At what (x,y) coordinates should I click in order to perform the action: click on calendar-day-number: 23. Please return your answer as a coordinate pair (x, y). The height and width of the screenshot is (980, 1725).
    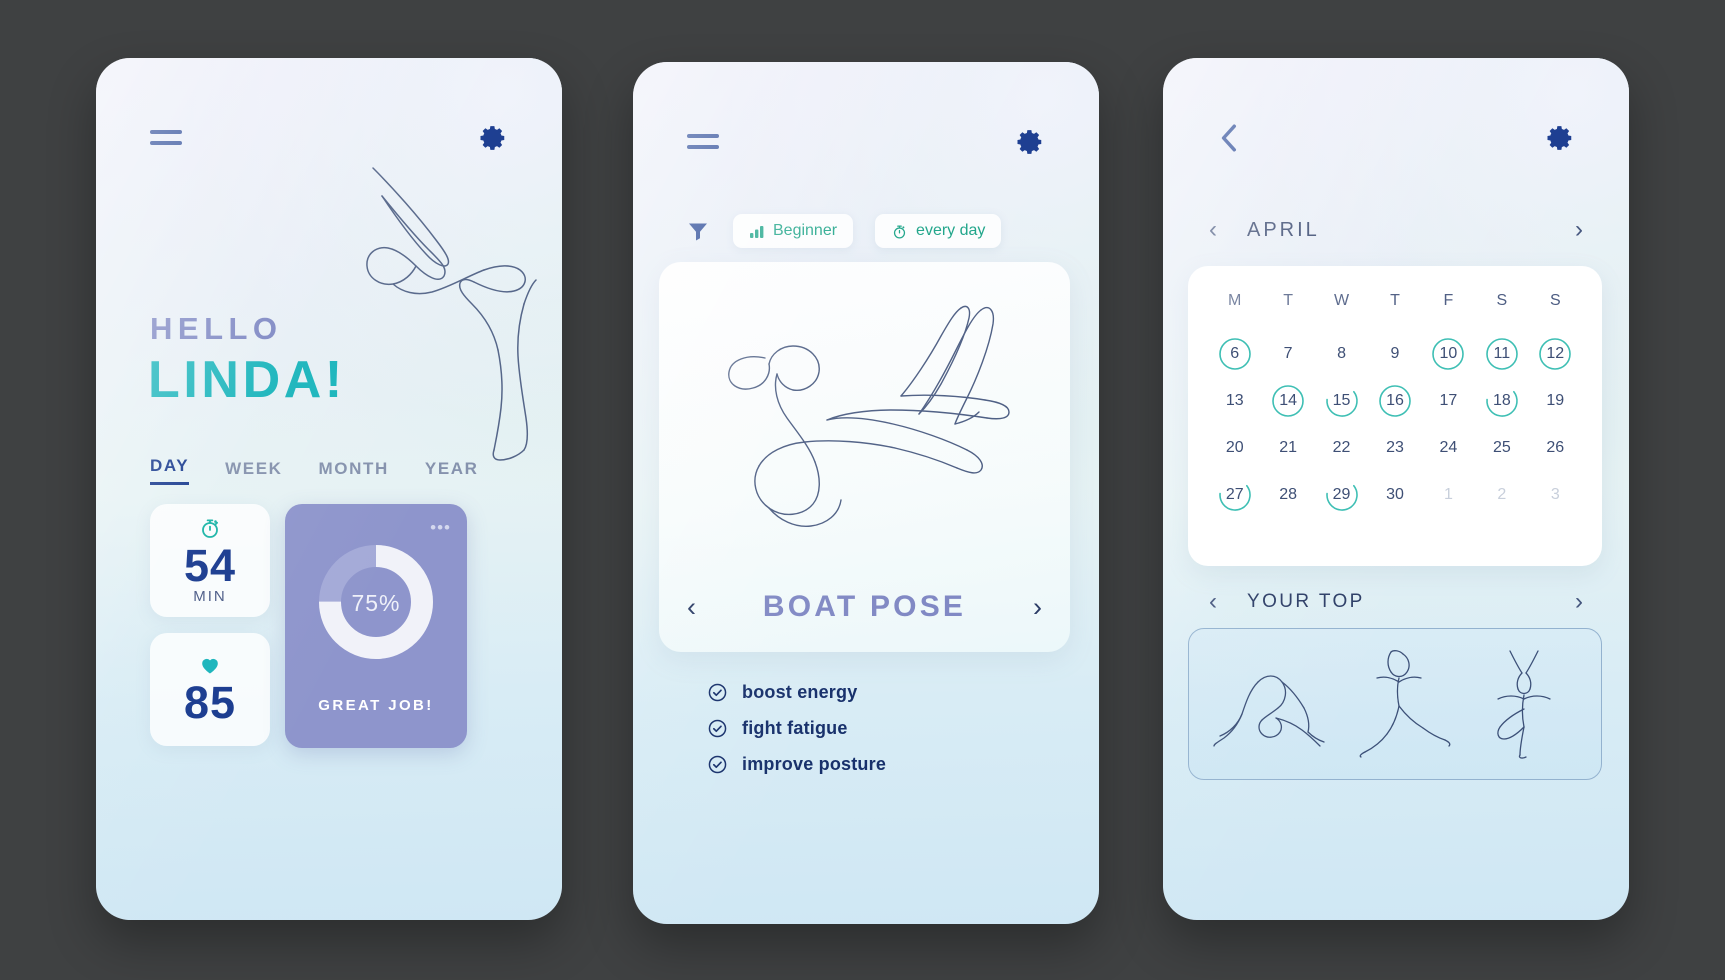
    Looking at the image, I should click on (1395, 447).